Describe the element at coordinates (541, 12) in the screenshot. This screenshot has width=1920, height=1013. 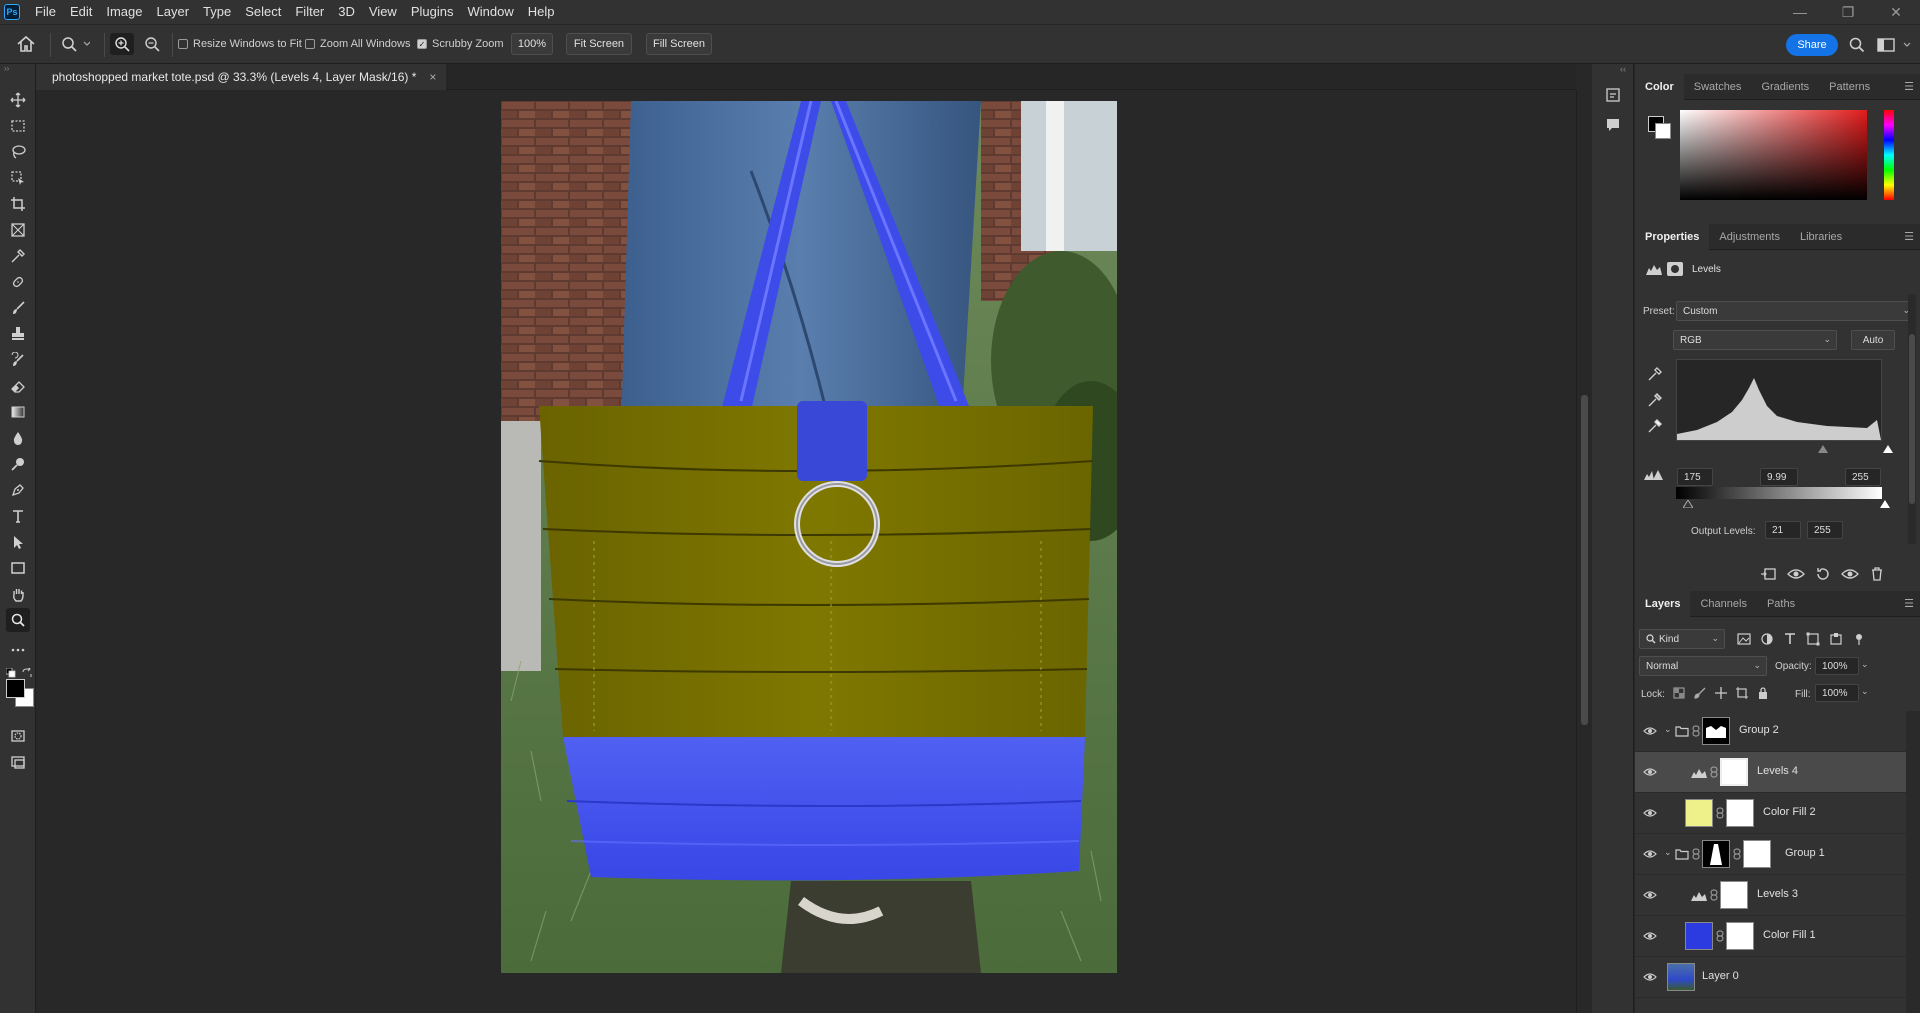
I see `menu-help: Help` at that location.